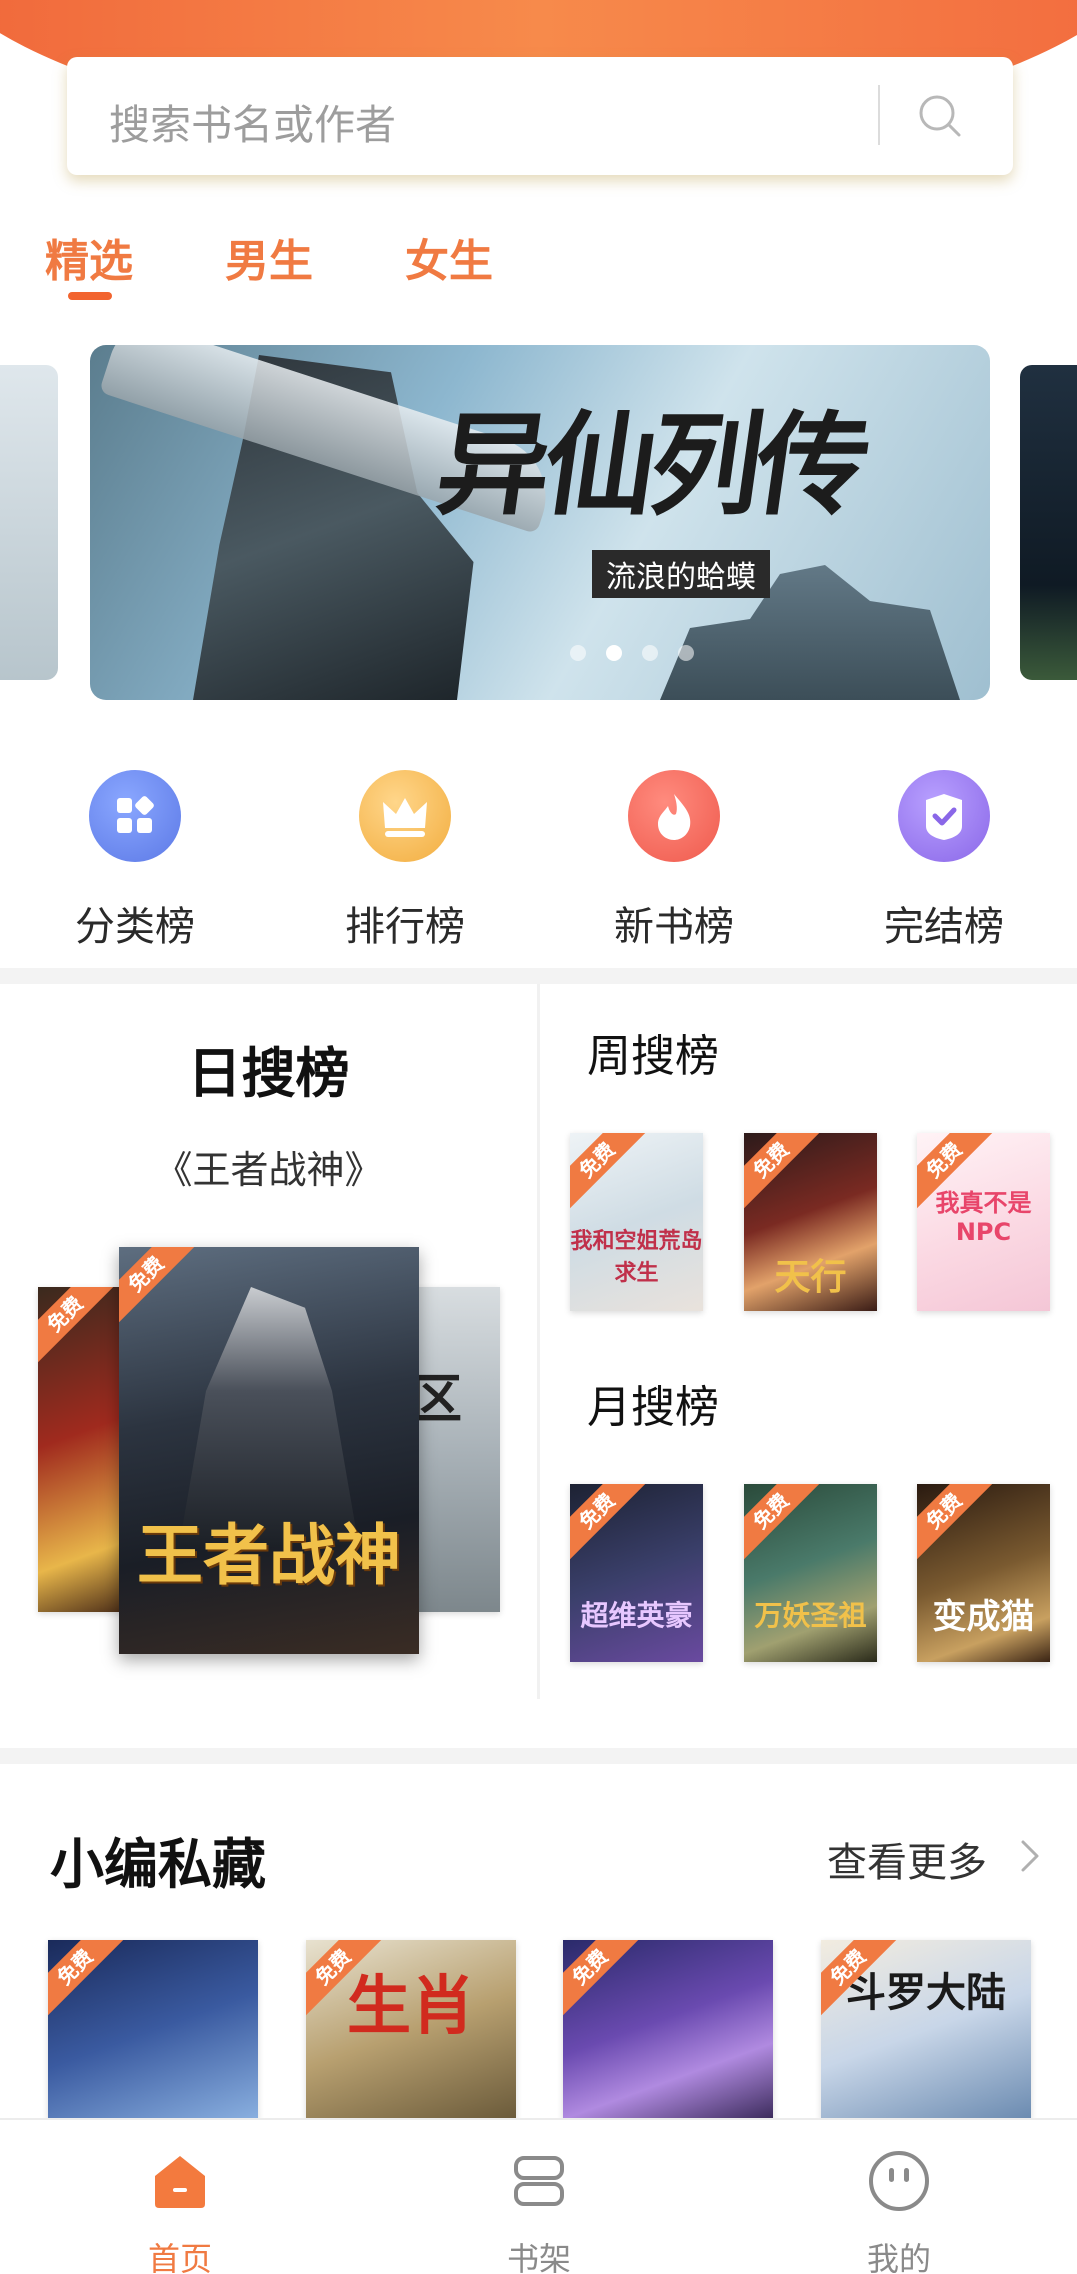 Image resolution: width=1077 pixels, height=2274 pixels. What do you see at coordinates (180, 2211) in the screenshot?
I see `nav-home: 首页` at bounding box center [180, 2211].